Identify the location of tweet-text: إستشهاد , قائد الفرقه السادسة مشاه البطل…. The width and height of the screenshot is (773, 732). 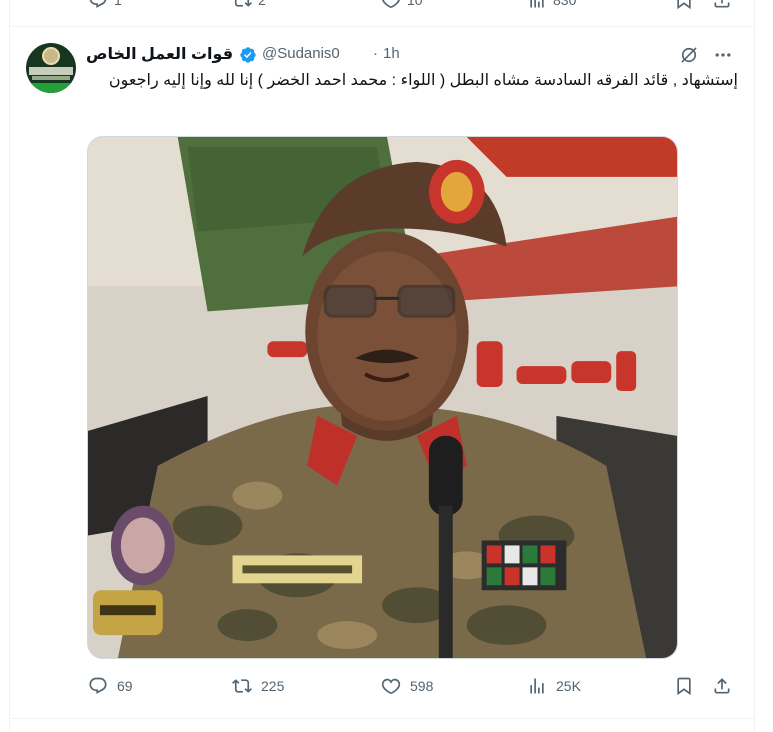
(423, 80).